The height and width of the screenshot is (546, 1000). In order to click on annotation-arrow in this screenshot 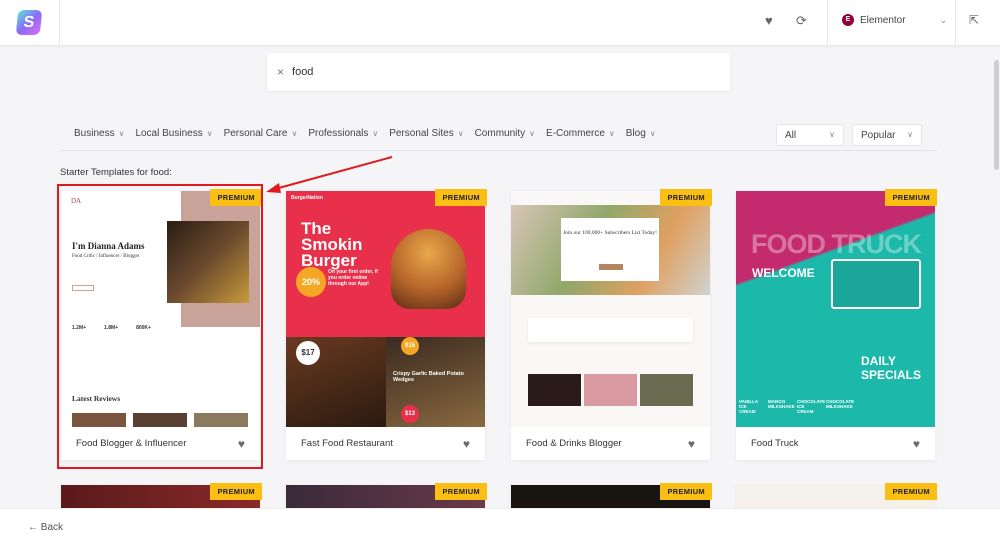, I will do `click(329, 174)`.